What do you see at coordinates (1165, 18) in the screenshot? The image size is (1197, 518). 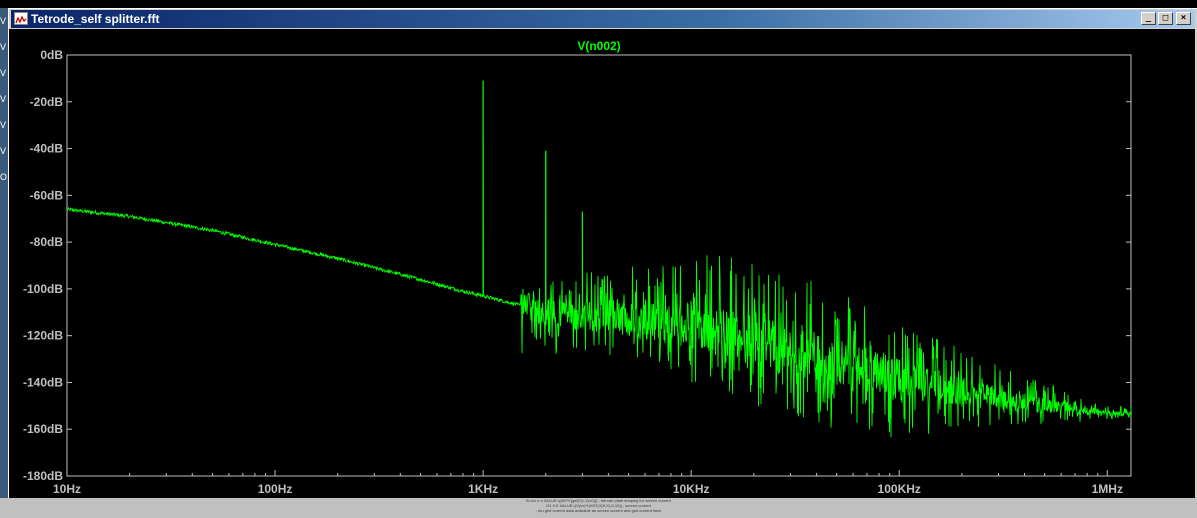 I see `maximize-button: □` at bounding box center [1165, 18].